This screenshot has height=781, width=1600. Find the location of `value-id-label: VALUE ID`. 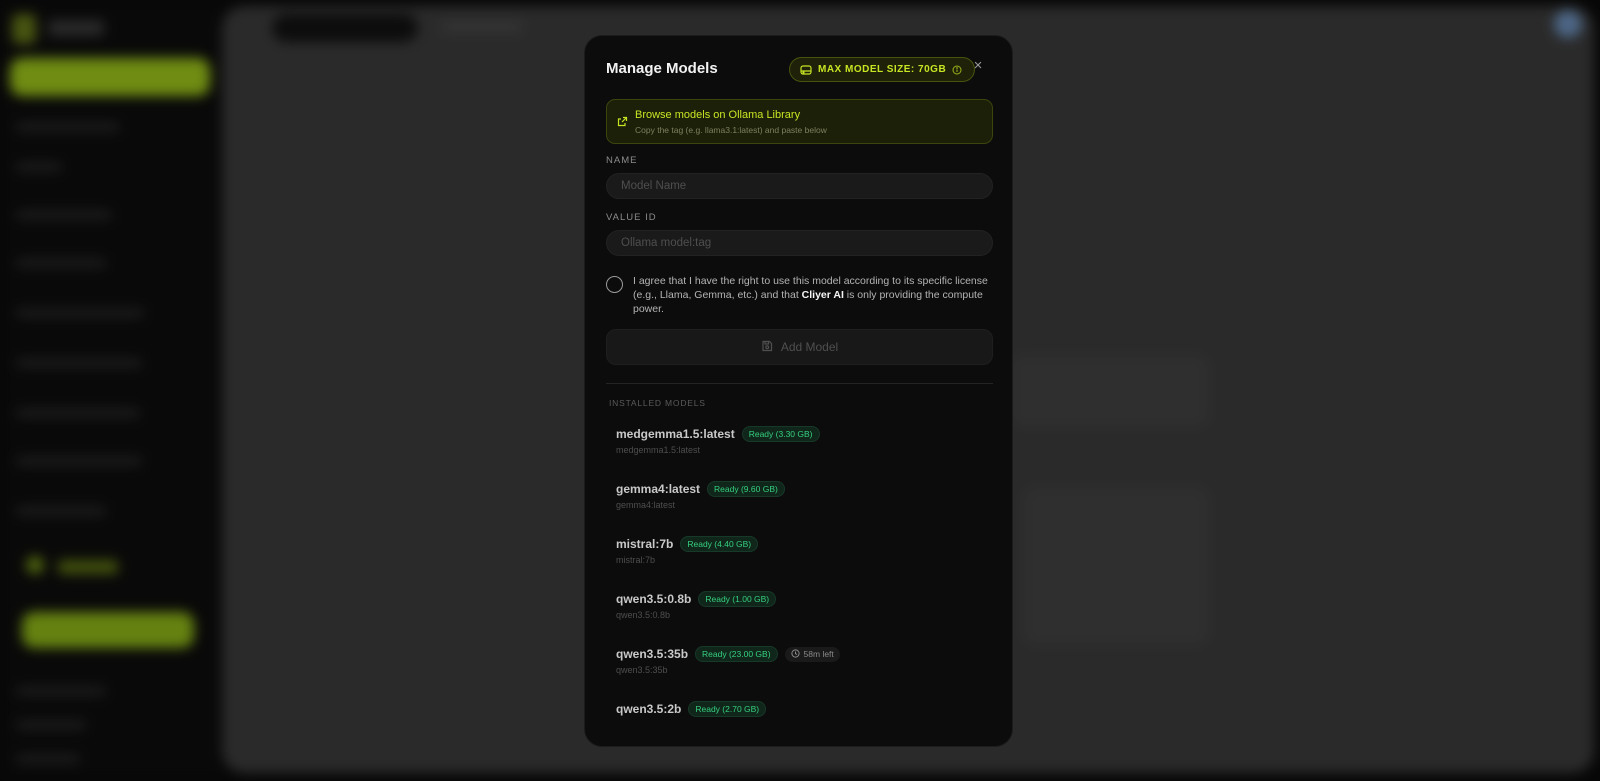

value-id-label: VALUE ID is located at coordinates (631, 217).